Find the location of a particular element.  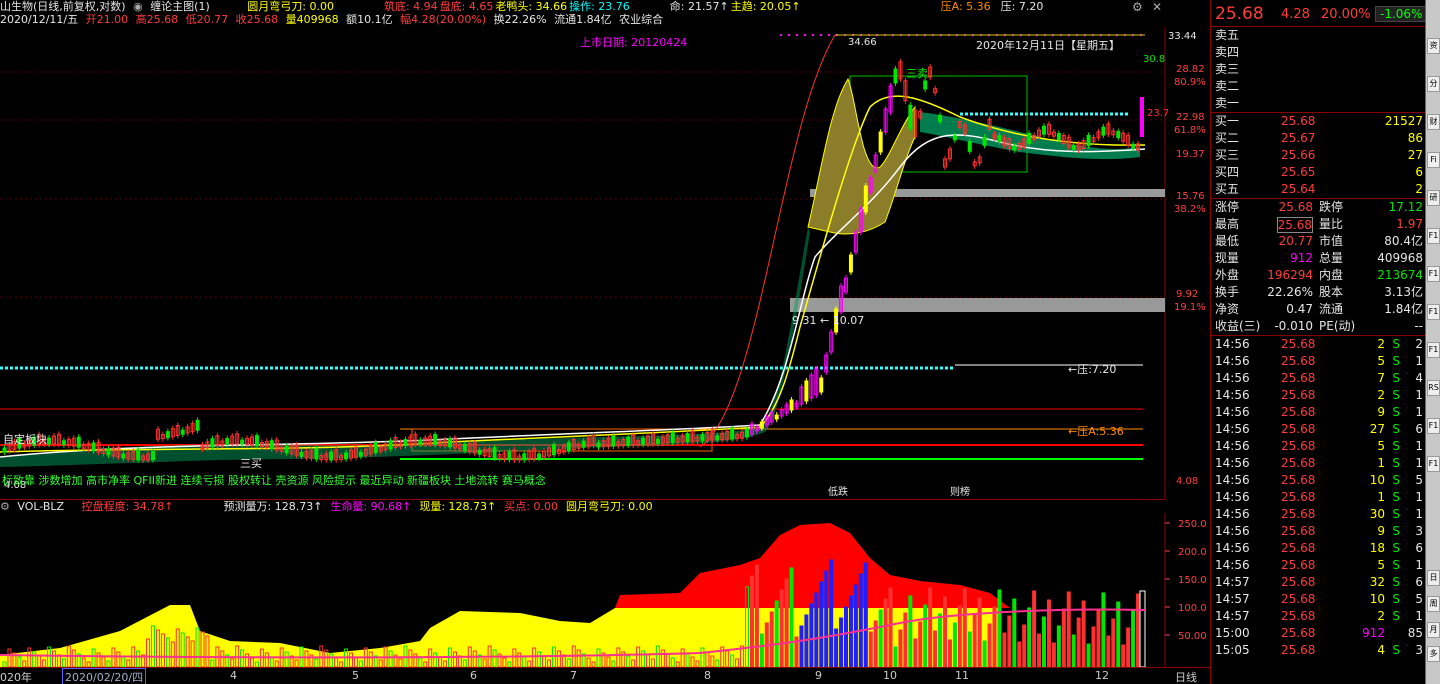

volume-indicator-value: 控盘程度: 34.78↑ is located at coordinates (127, 506).